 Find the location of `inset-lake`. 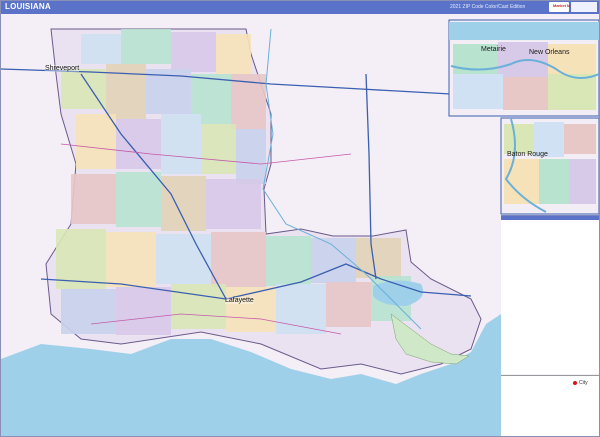

inset-lake is located at coordinates (524, 31).